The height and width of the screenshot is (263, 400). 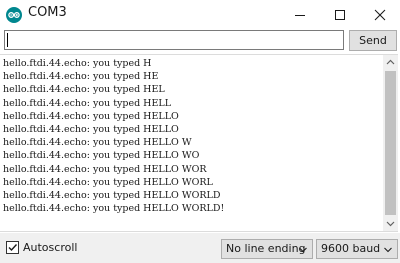 I want to click on output-line: hello.ftdi.44.echo: you typed HELLO WO, so click(x=101, y=156).